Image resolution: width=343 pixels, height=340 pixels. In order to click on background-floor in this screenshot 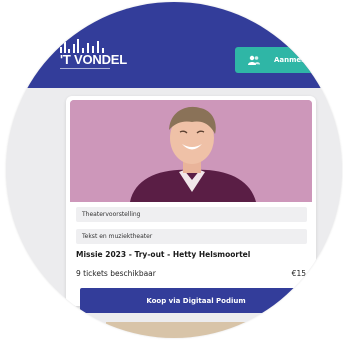, I will do `click(186, 330)`.